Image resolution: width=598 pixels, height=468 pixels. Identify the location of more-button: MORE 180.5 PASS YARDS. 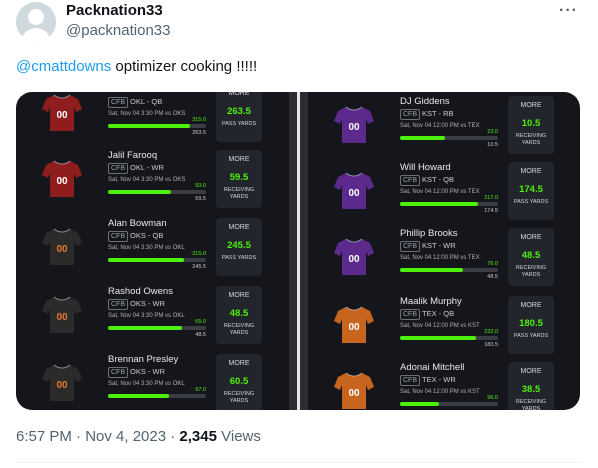
(531, 325).